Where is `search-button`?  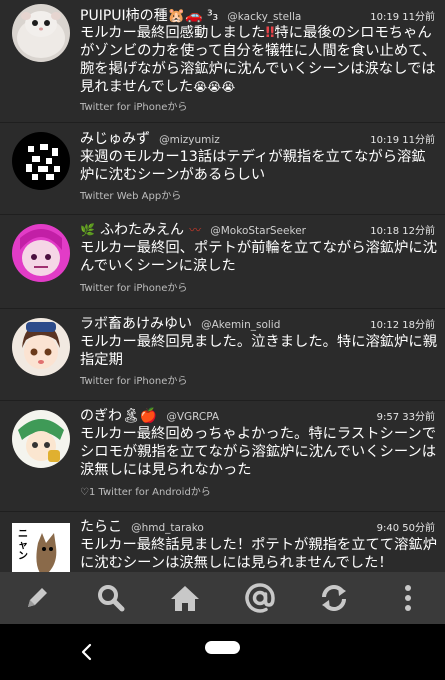
search-button is located at coordinates (111, 598).